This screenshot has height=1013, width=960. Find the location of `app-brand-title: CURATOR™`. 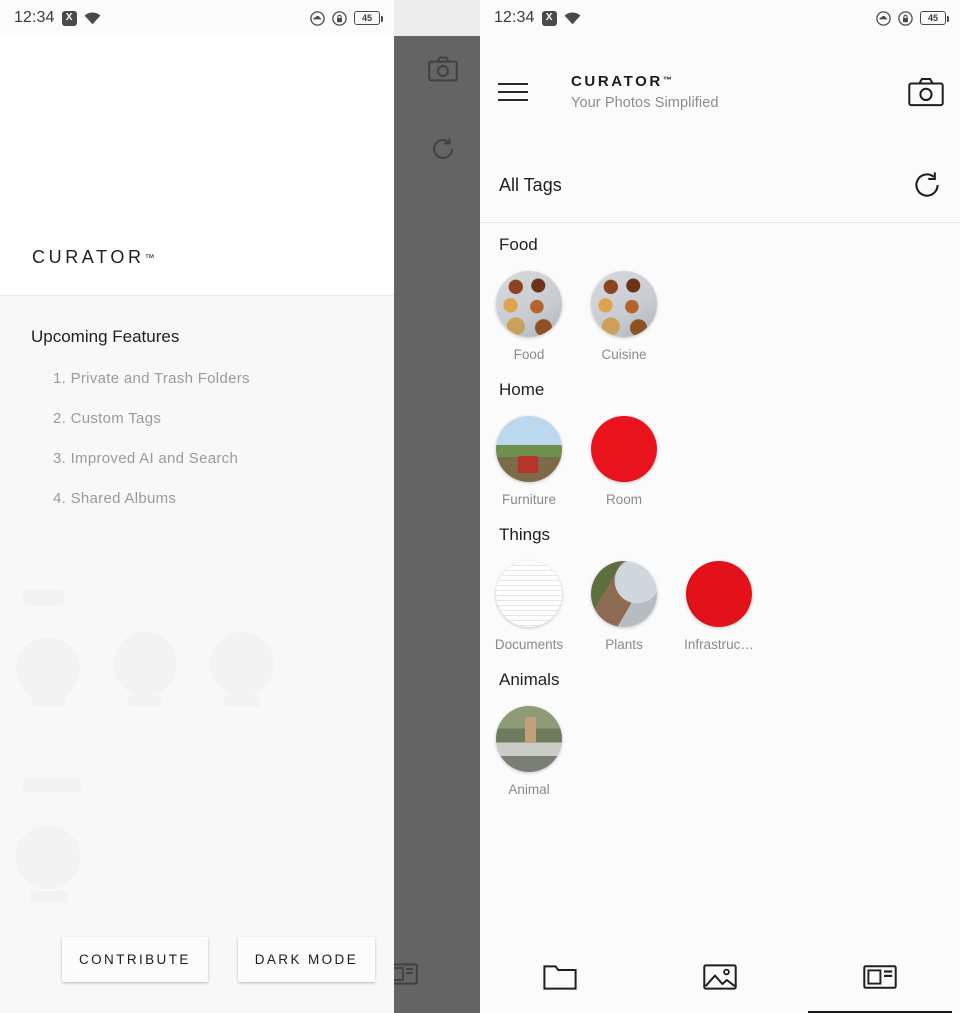

app-brand-title: CURATOR™ is located at coordinates (645, 81).